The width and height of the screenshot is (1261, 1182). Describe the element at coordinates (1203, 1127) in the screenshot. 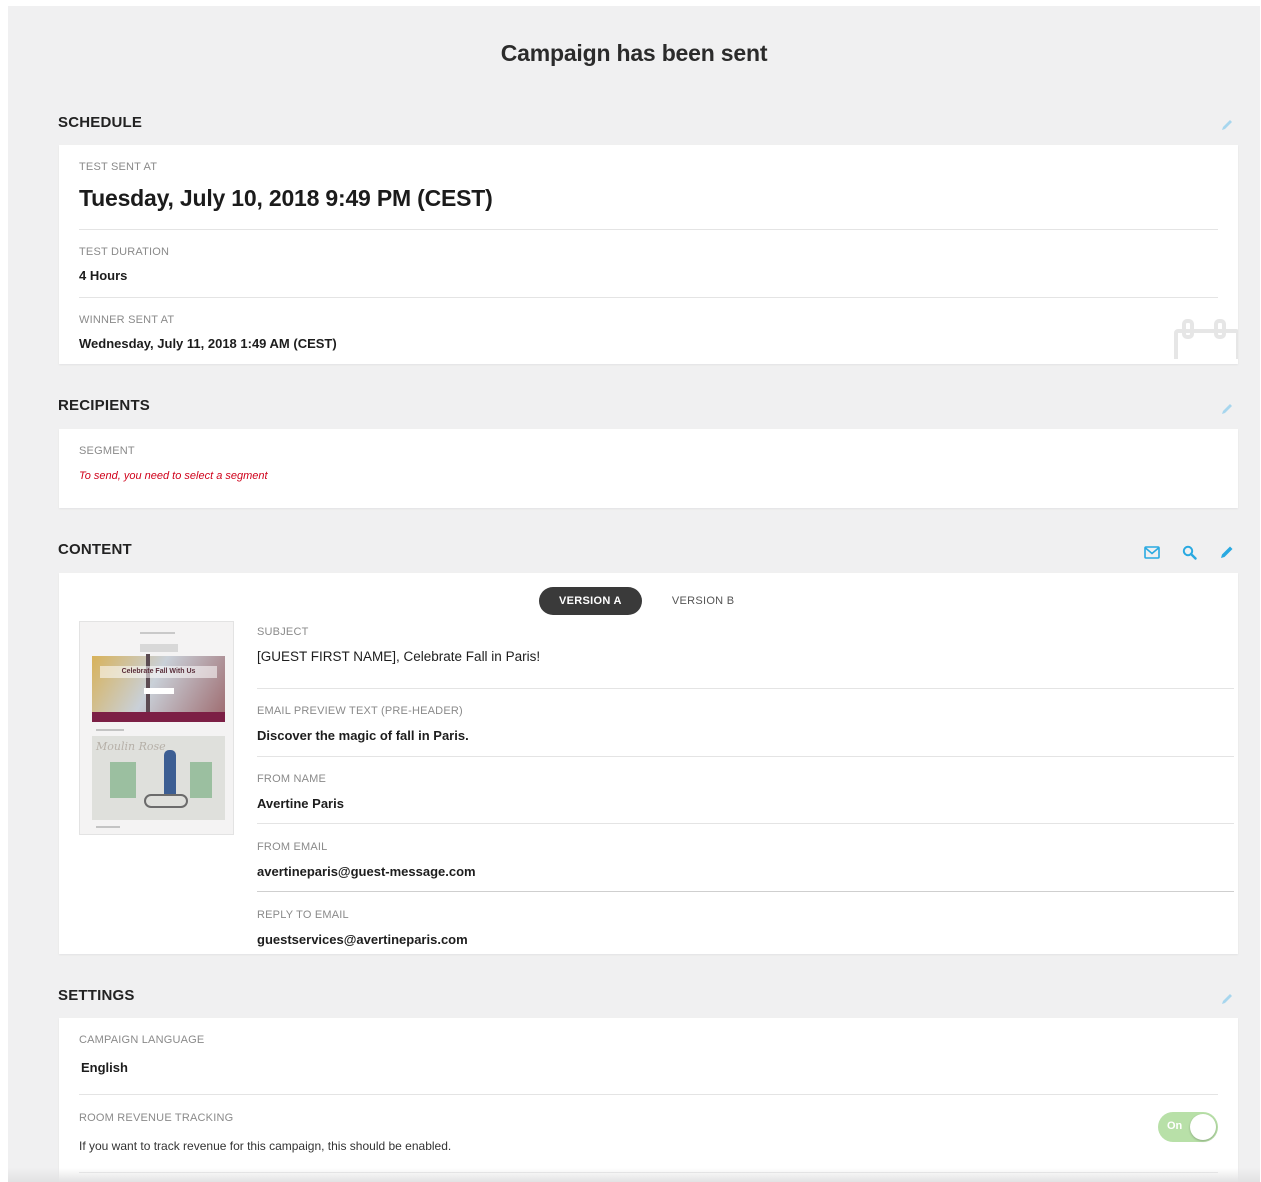

I see `toggle-knob` at that location.